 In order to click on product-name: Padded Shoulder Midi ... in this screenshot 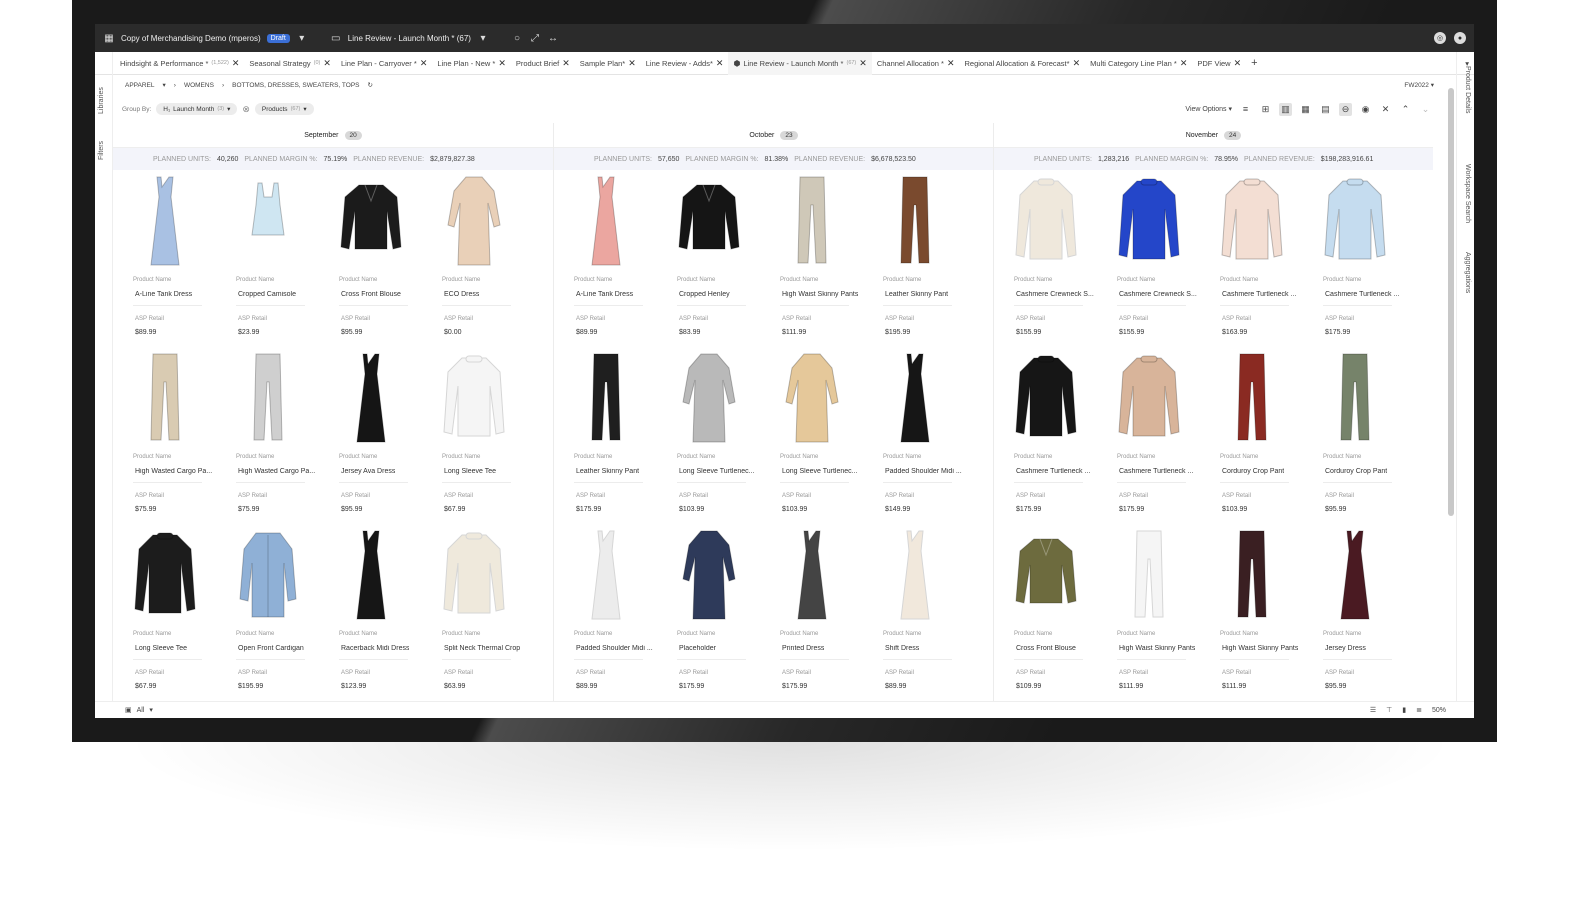, I will do `click(614, 648)`.